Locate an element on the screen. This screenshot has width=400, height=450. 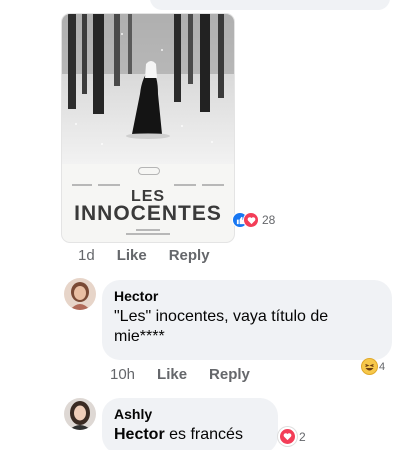
hector-timestamp: 10h is located at coordinates (122, 374).